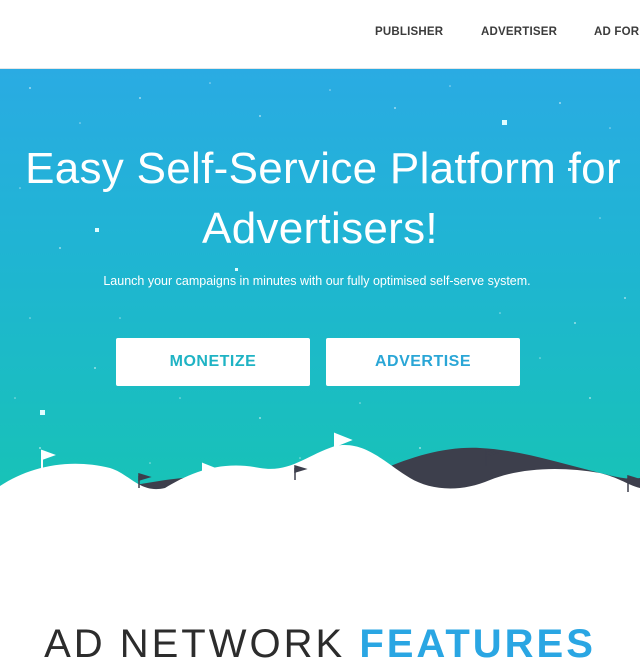 Image resolution: width=640 pixels, height=667 pixels. What do you see at coordinates (519, 32) in the screenshot?
I see `nav-item-advertiser: ADVERTISER` at bounding box center [519, 32].